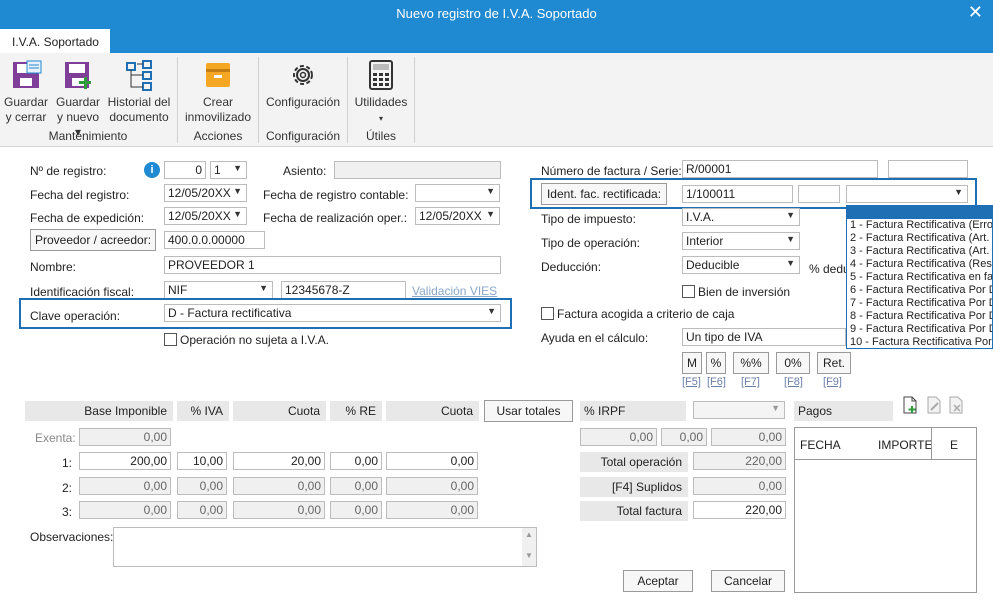 This screenshot has height=607, width=993. Describe the element at coordinates (919, 329) in the screenshot. I see `dropdown-option: 9 - Factura Rectificativa Por D` at that location.